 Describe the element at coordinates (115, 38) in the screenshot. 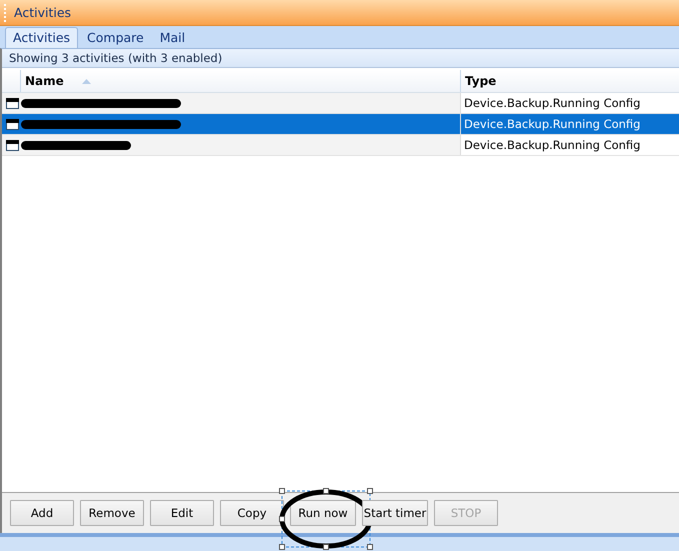

I see `tab: Compare` at that location.